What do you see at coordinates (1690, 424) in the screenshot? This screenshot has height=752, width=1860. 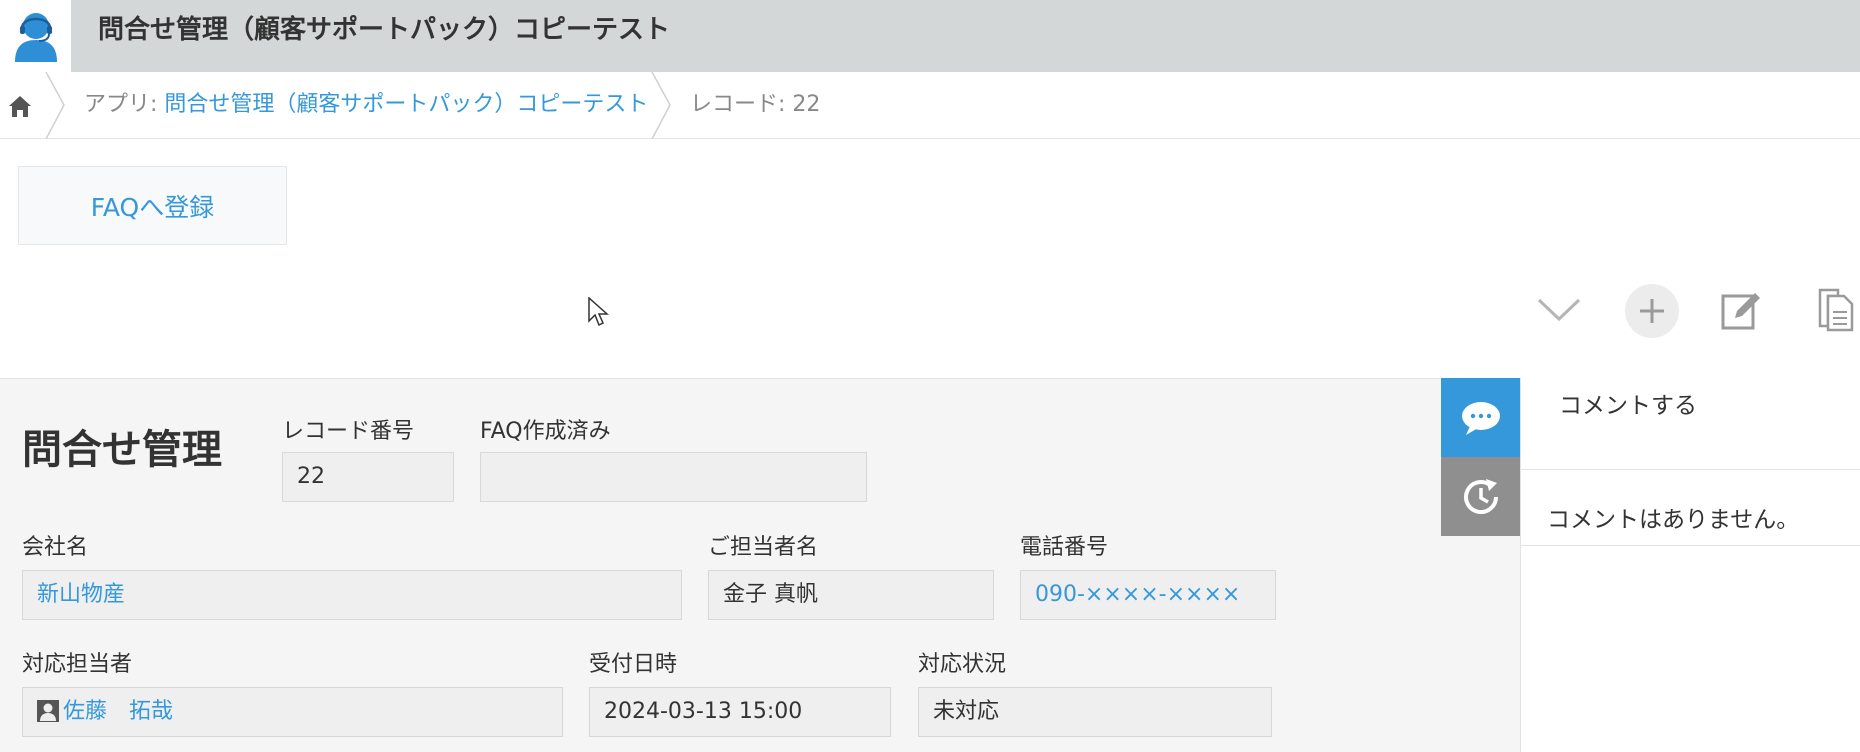 I see `comment-input-box: コメントする` at bounding box center [1690, 424].